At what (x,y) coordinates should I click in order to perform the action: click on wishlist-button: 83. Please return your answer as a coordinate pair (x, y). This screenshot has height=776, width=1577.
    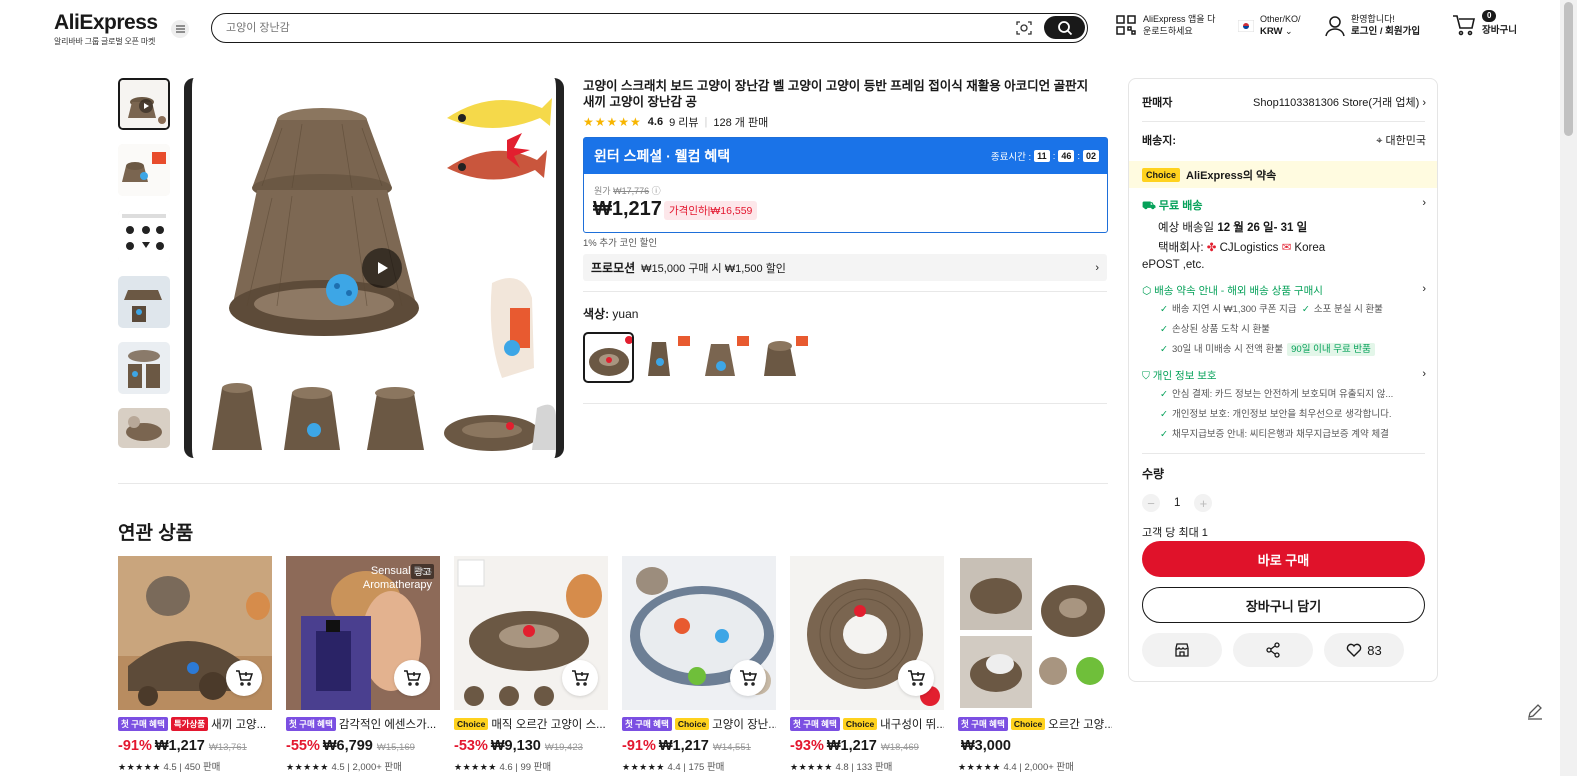
    Looking at the image, I should click on (1364, 650).